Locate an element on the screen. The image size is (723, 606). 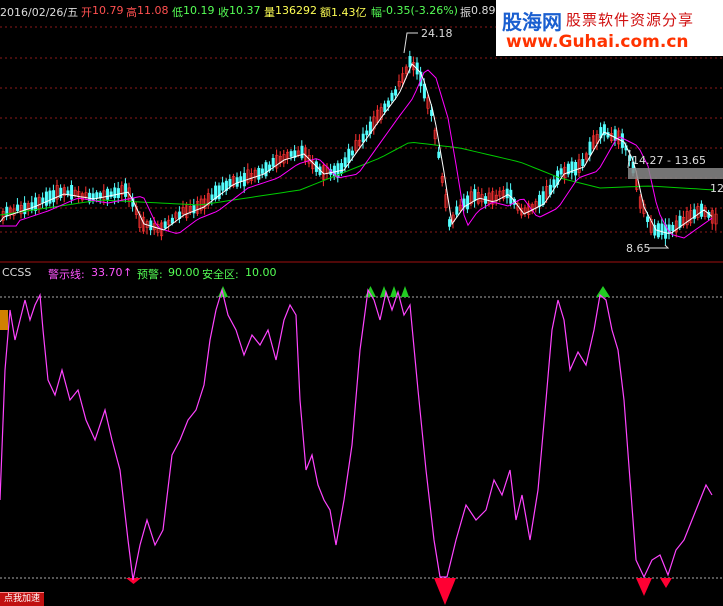
speed-up-button: 点我加速 is located at coordinates (22, 599).